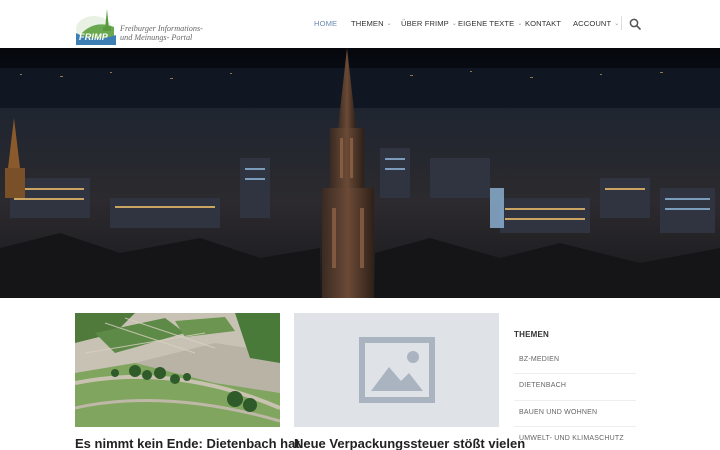 The width and height of the screenshot is (720, 450). I want to click on sidebar-item-bz-medien: BZ-MEDIEN, so click(575, 361).